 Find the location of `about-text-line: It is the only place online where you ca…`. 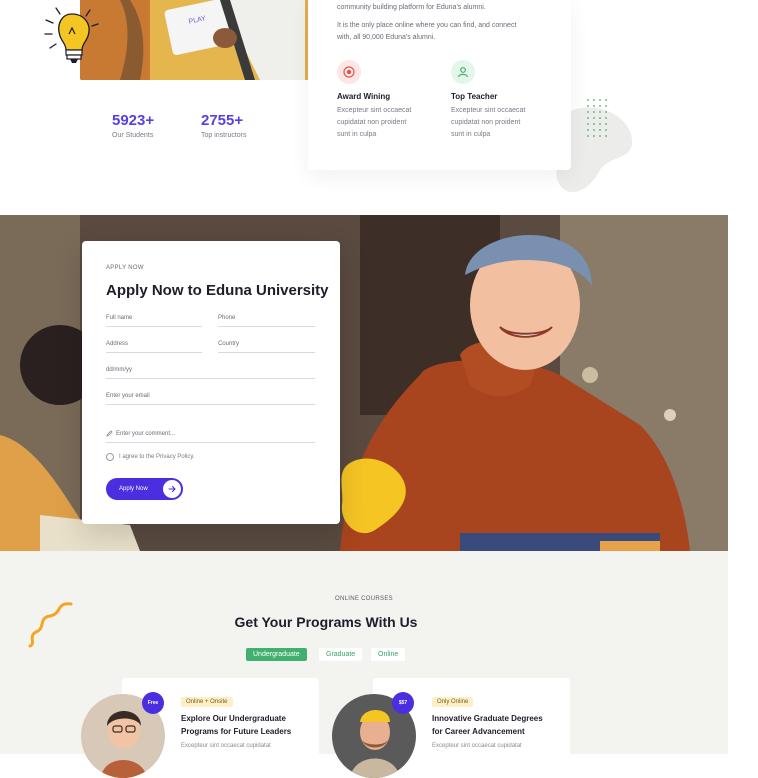

about-text-line: It is the only place online where you ca… is located at coordinates (427, 25).